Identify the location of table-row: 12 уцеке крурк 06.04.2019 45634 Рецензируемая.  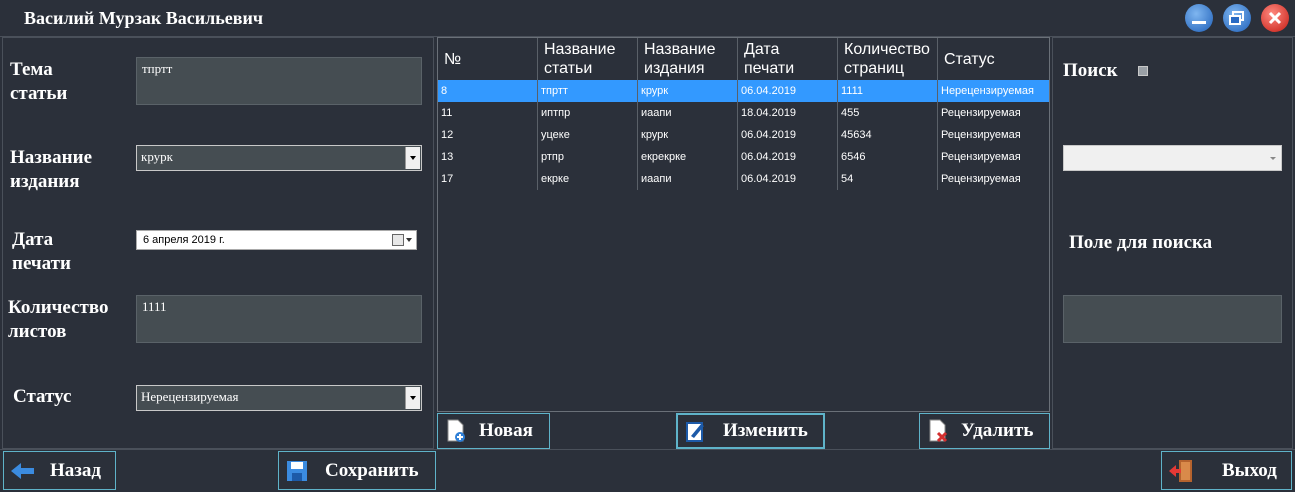
(743, 135).